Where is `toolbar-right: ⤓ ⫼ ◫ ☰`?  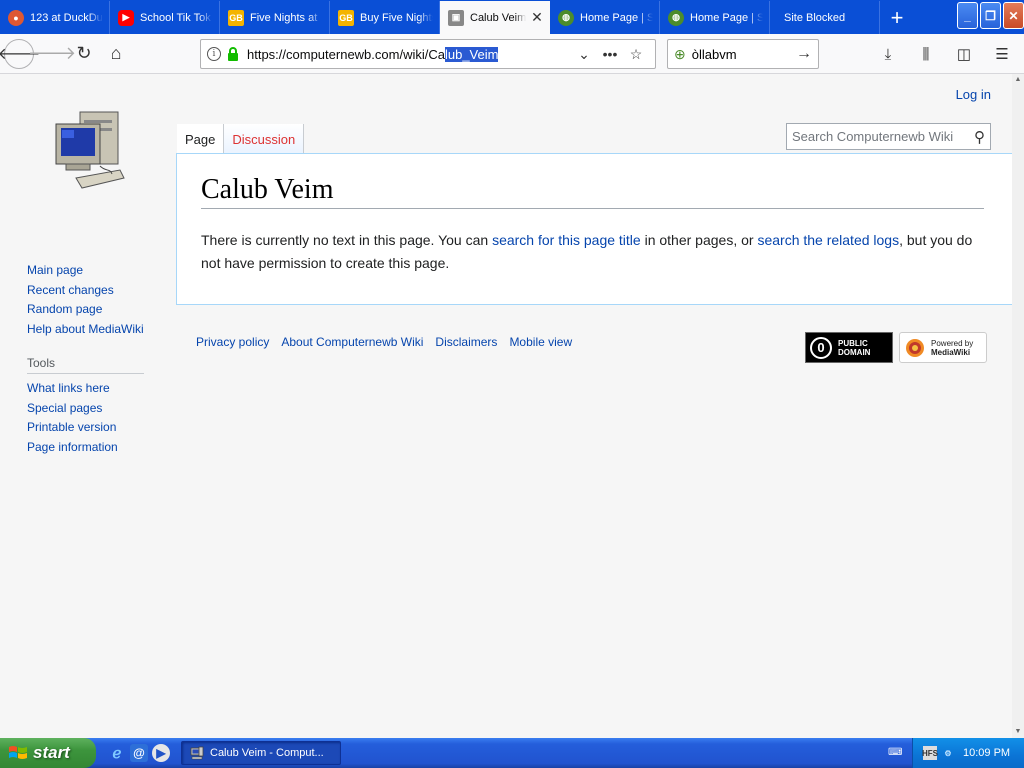
toolbar-right: ⤓ ⫼ ◫ ☰ is located at coordinates (945, 54).